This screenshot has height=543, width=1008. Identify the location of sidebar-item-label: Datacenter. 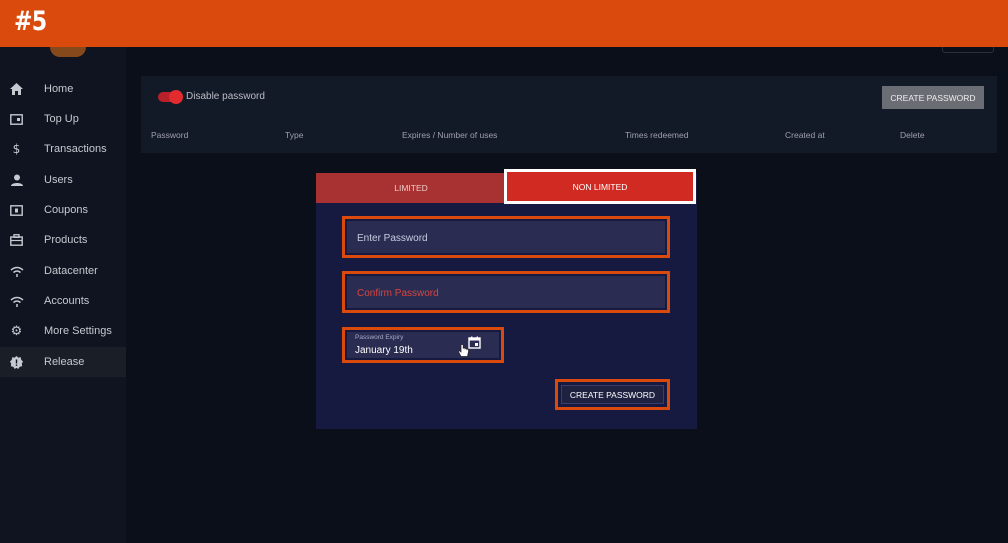
(71, 271).